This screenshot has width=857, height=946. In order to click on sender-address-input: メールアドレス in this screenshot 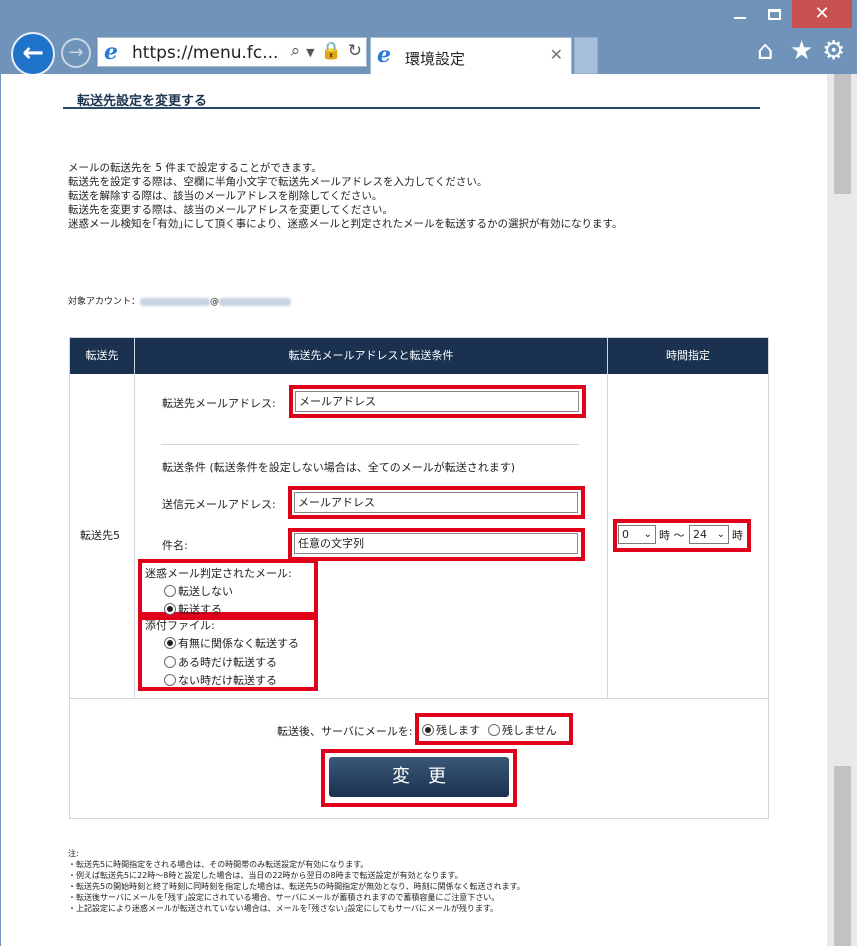, I will do `click(436, 502)`.